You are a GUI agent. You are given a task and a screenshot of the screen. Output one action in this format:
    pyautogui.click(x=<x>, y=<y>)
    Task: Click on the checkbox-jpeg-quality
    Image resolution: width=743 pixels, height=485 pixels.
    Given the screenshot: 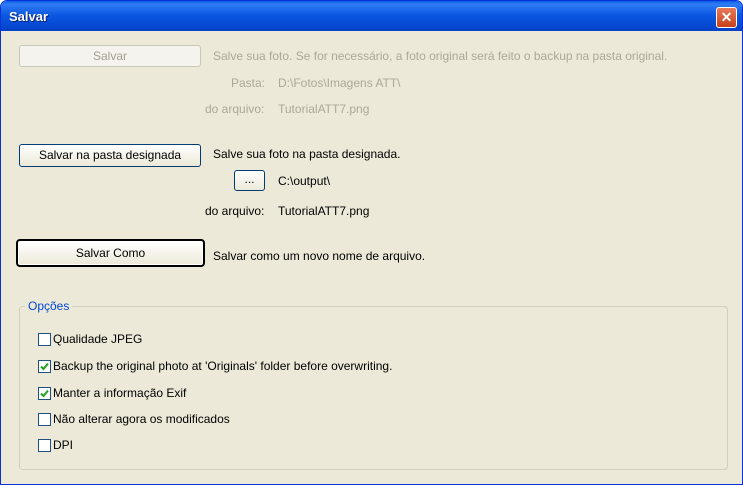 What is the action you would take?
    pyautogui.click(x=44, y=339)
    